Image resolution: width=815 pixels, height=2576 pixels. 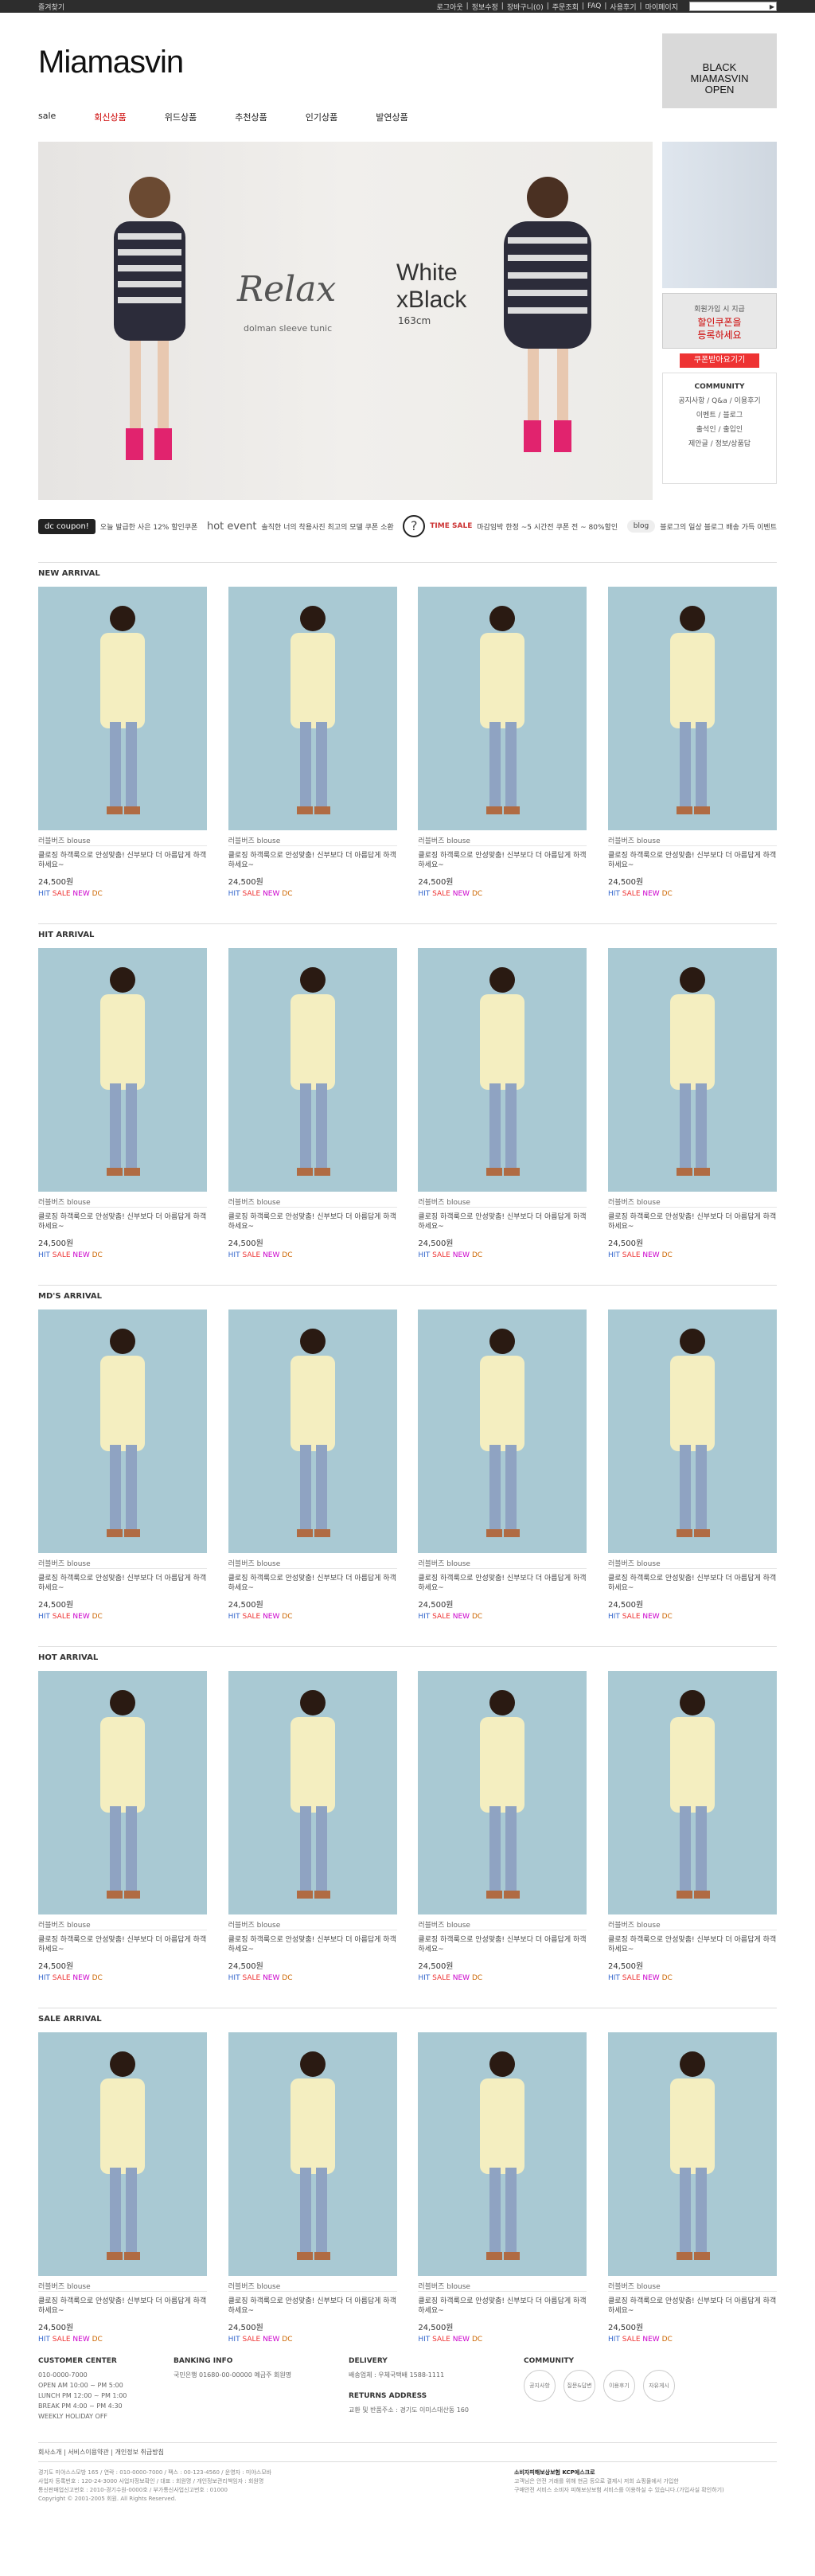 I want to click on footer-free-board-button: 자유게시, so click(x=659, y=2386).